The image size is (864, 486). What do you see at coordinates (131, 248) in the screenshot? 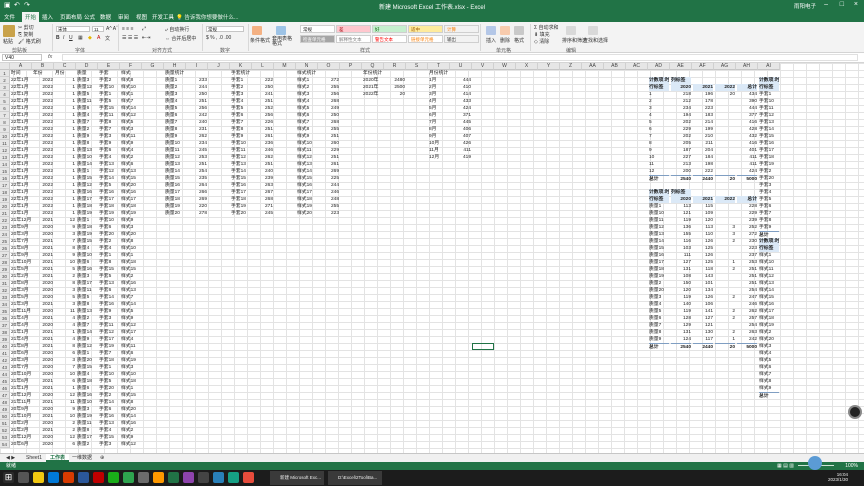
I see `data-cell: 样式10` at bounding box center [131, 248].